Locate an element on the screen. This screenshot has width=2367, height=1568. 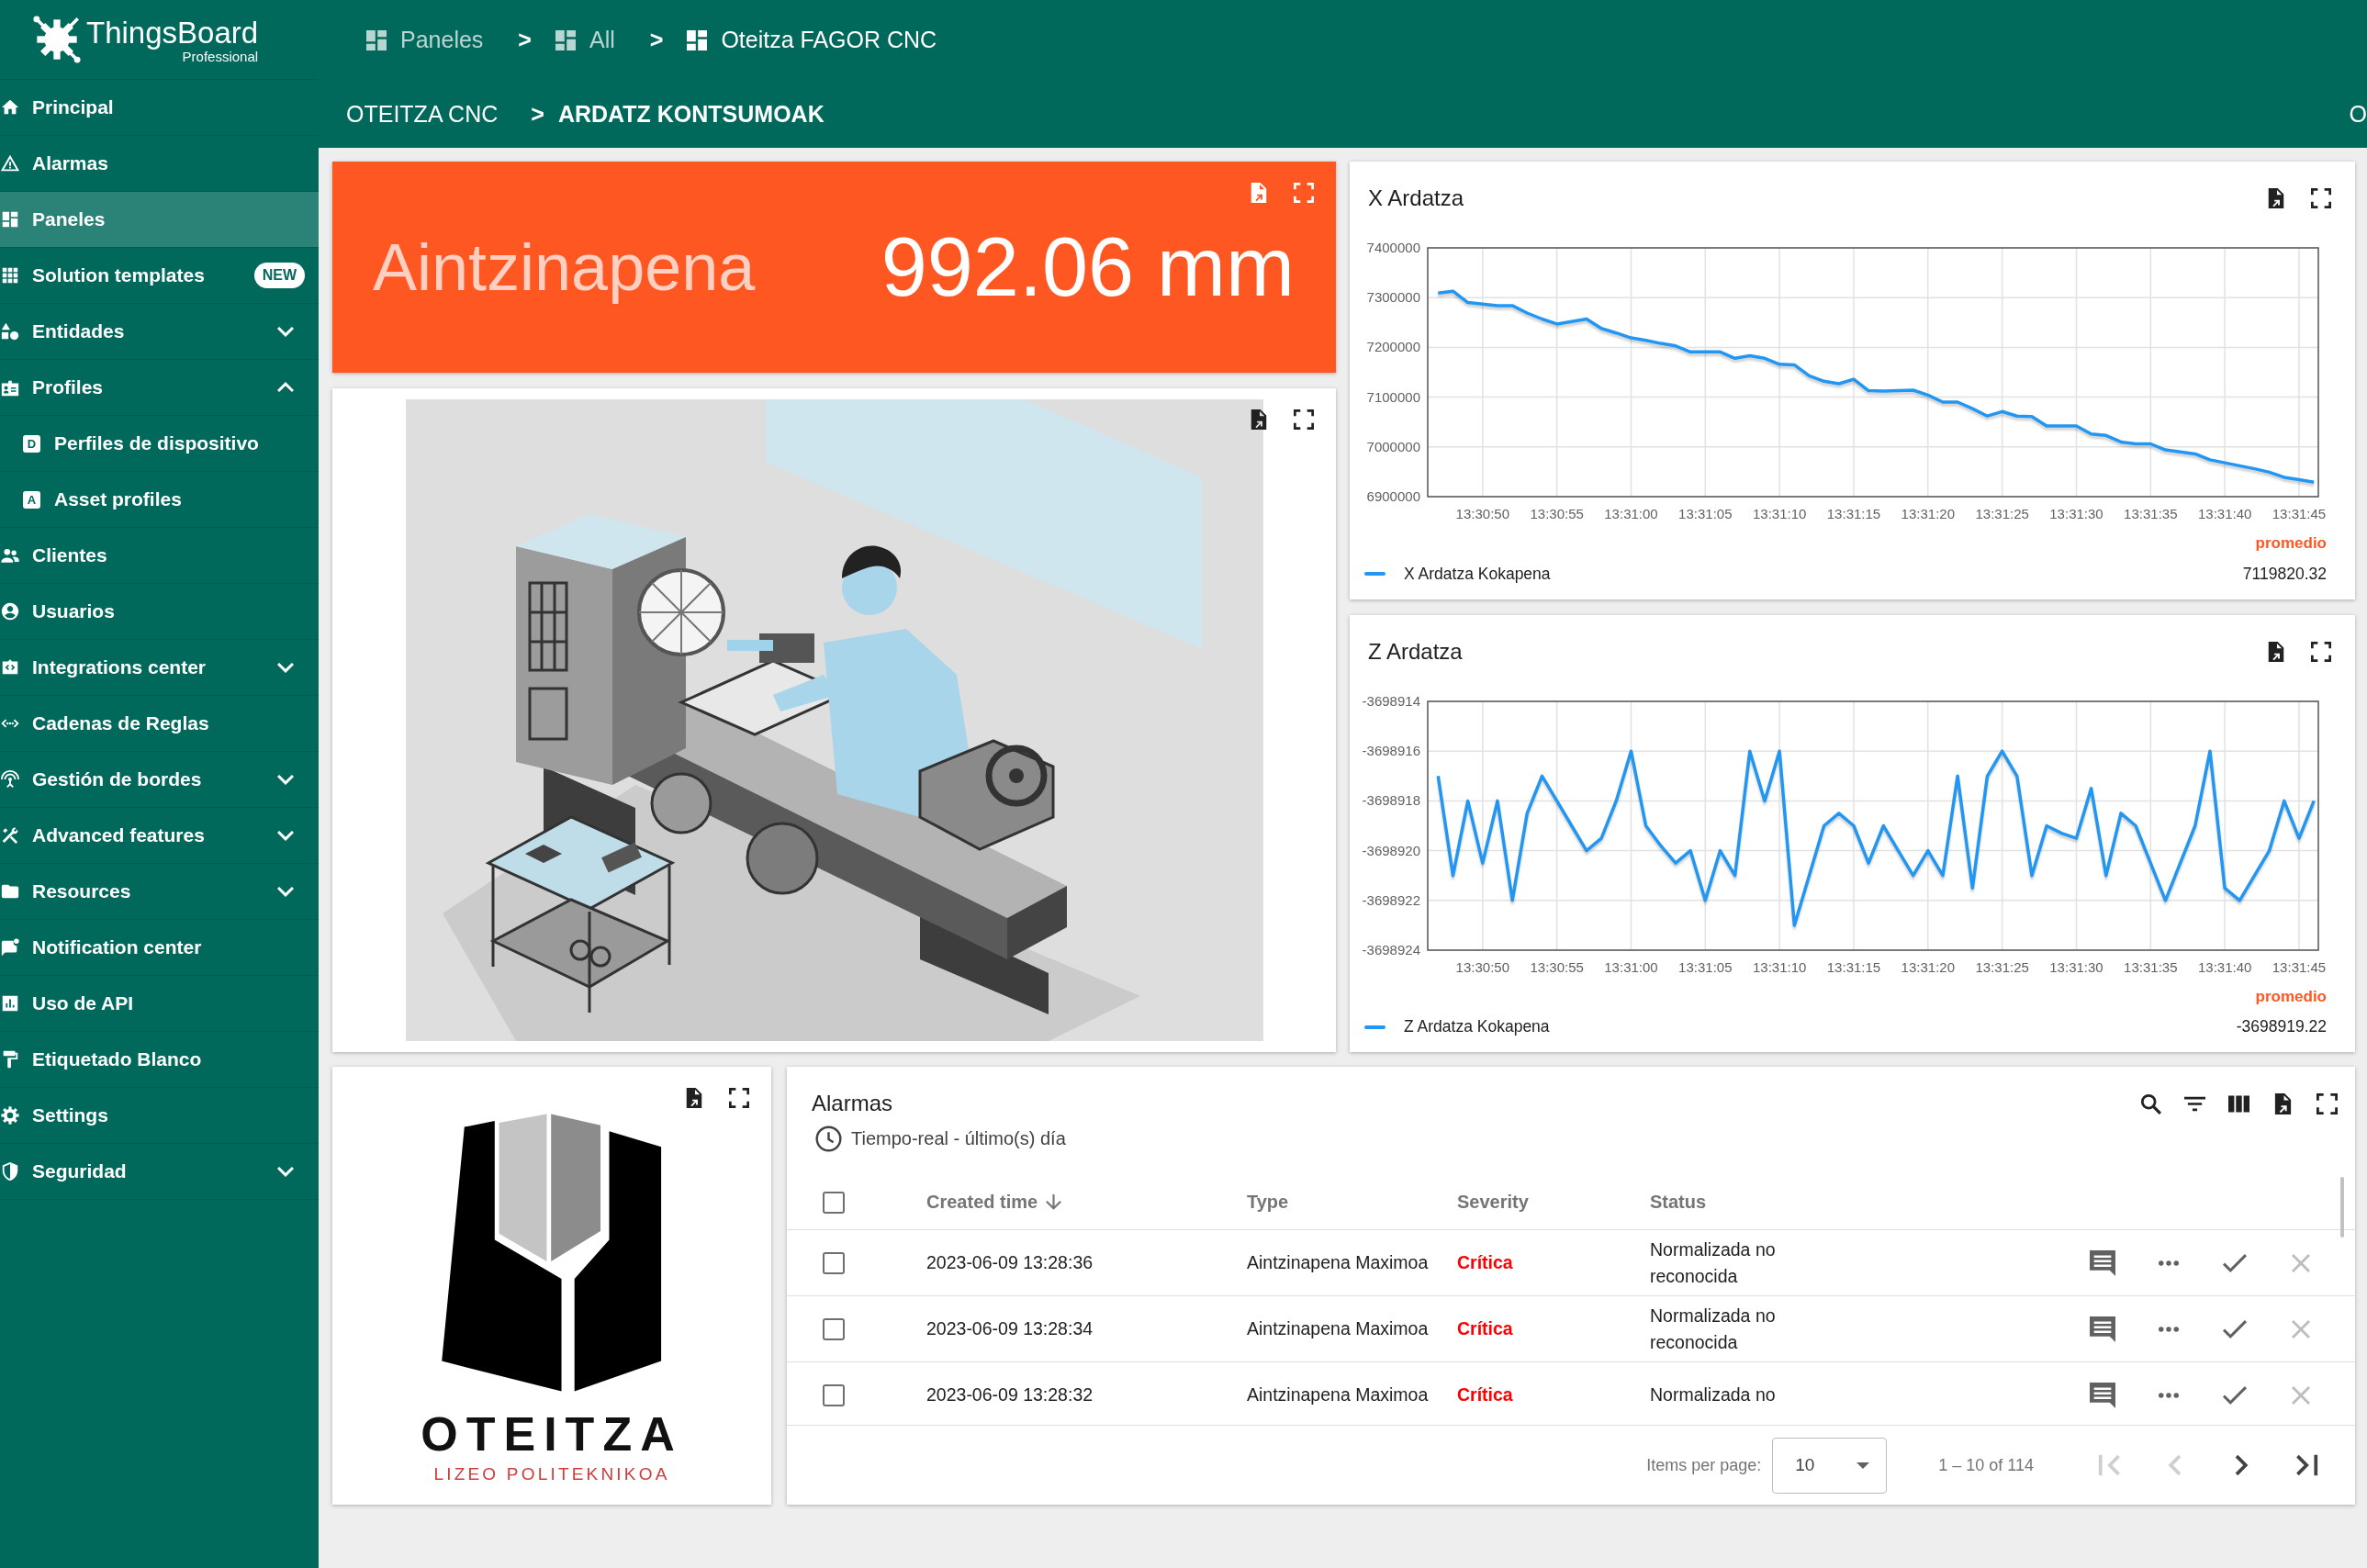
logo-icon is located at coordinates (57, 39).